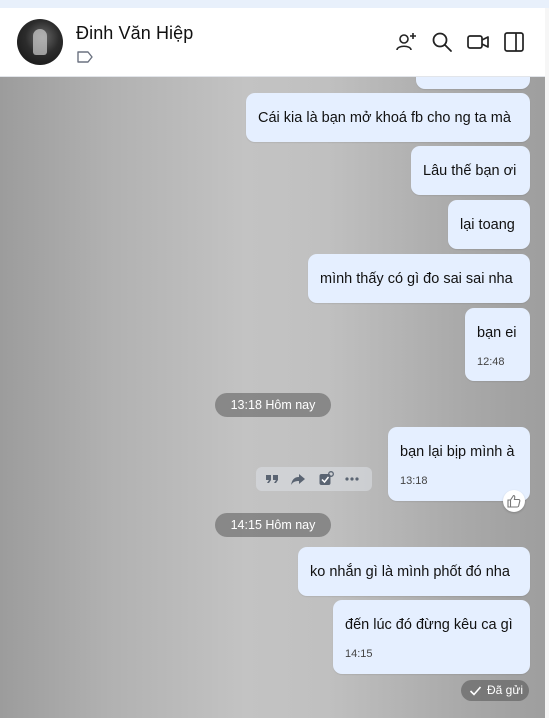 This screenshot has height=718, width=549. I want to click on message-bubble: lại toang, so click(489, 224).